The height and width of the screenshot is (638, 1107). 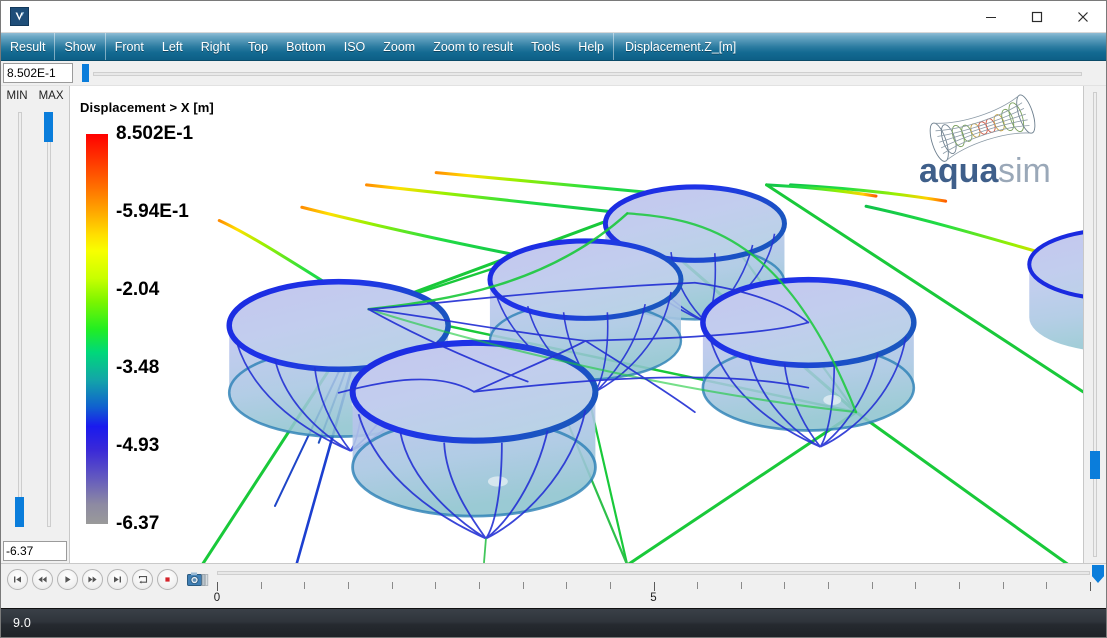 I want to click on legend-tick: 8.502E-1, so click(x=155, y=133).